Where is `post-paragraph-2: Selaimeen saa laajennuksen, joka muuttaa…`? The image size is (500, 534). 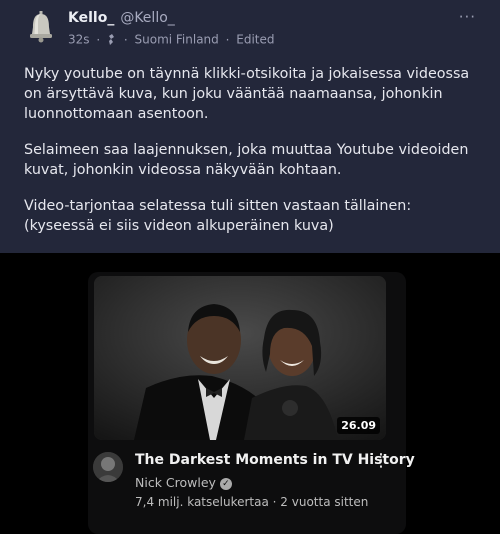
post-paragraph-2: Selaimeen saa laajennuksen, joka muuttaa… is located at coordinates (246, 160).